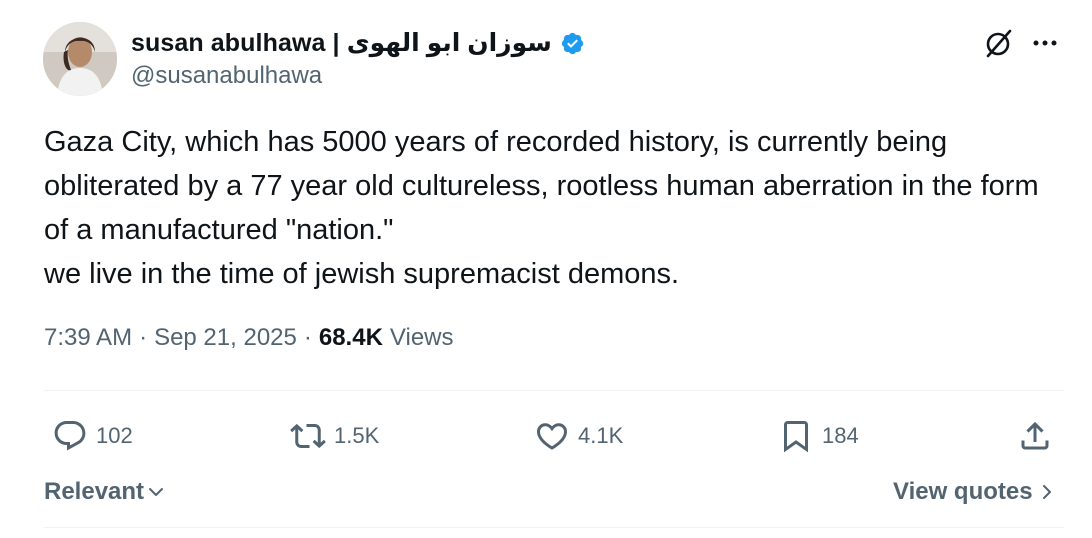  Describe the element at coordinates (94, 491) in the screenshot. I see `sort-label: Relevant` at that location.